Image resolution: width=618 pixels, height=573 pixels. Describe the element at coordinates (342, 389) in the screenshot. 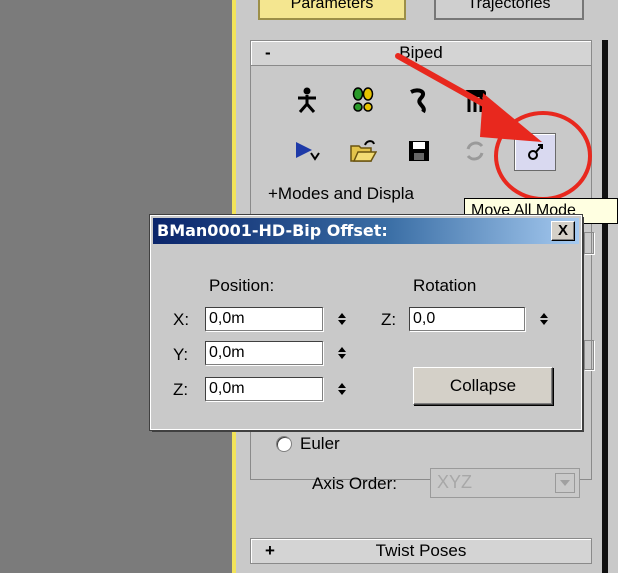

I see `position-z-spinner` at that location.